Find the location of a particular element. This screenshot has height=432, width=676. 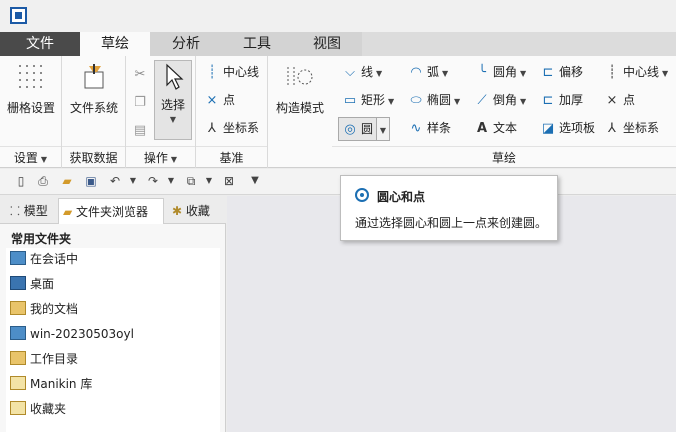

circle-button: ◎ 圆 is located at coordinates (358, 129).